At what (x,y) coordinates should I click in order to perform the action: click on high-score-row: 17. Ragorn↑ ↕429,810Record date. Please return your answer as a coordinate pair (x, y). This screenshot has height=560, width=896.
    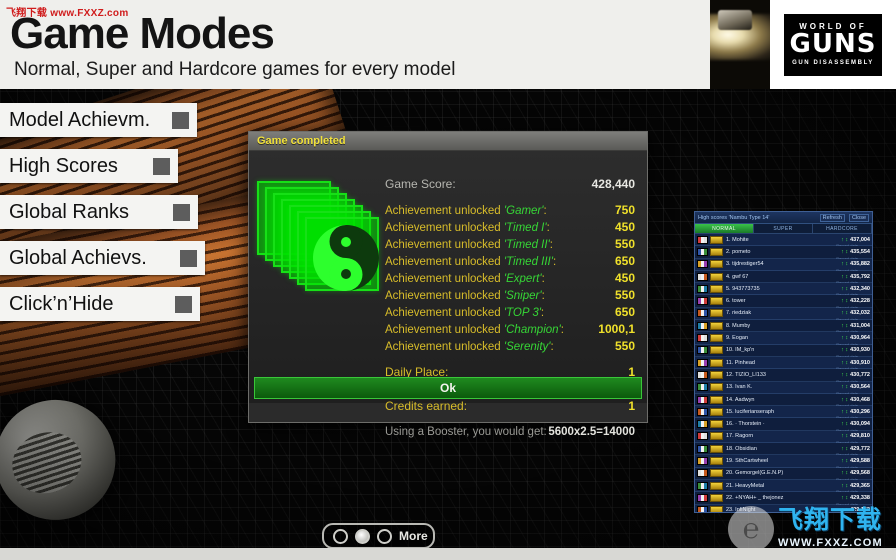
    Looking at the image, I should click on (783, 437).